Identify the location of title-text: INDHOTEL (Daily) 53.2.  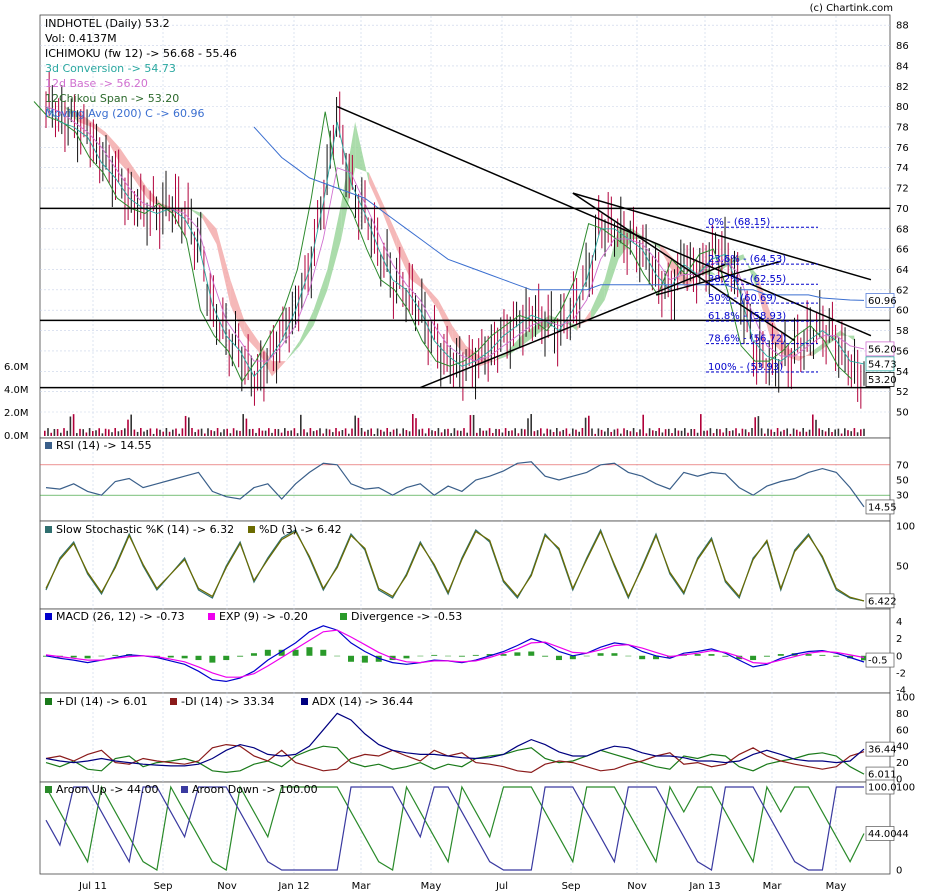
(107, 23).